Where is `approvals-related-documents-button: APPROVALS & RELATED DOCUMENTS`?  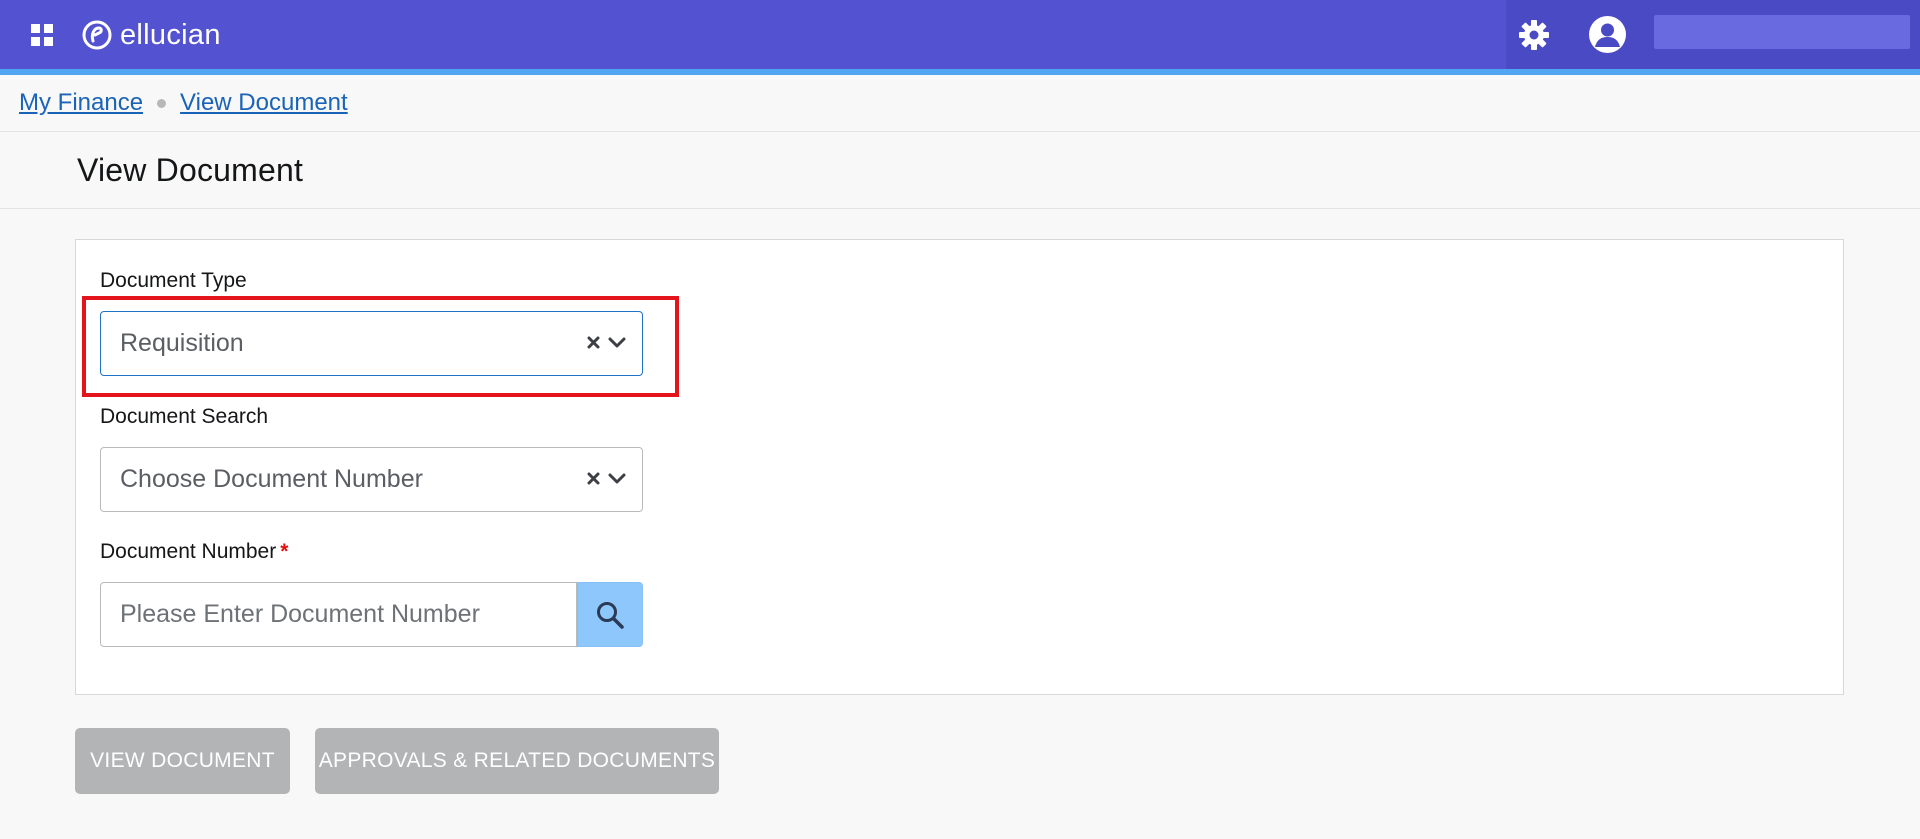 approvals-related-documents-button: APPROVALS & RELATED DOCUMENTS is located at coordinates (517, 761).